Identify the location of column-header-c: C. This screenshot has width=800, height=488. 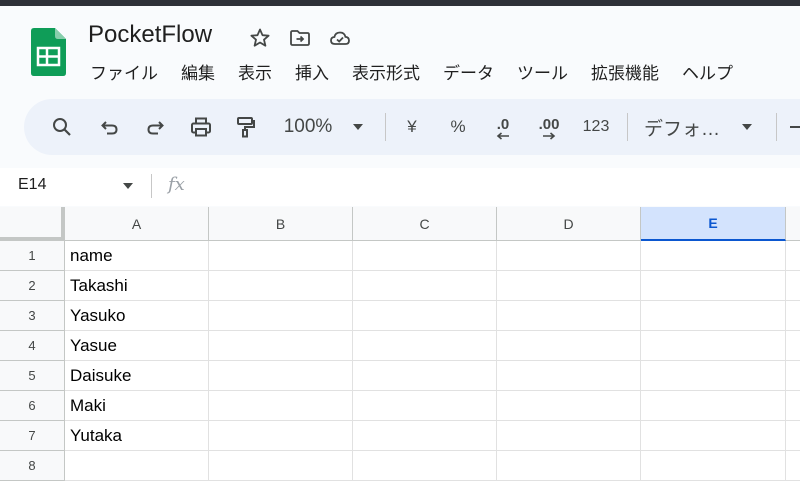
(425, 224).